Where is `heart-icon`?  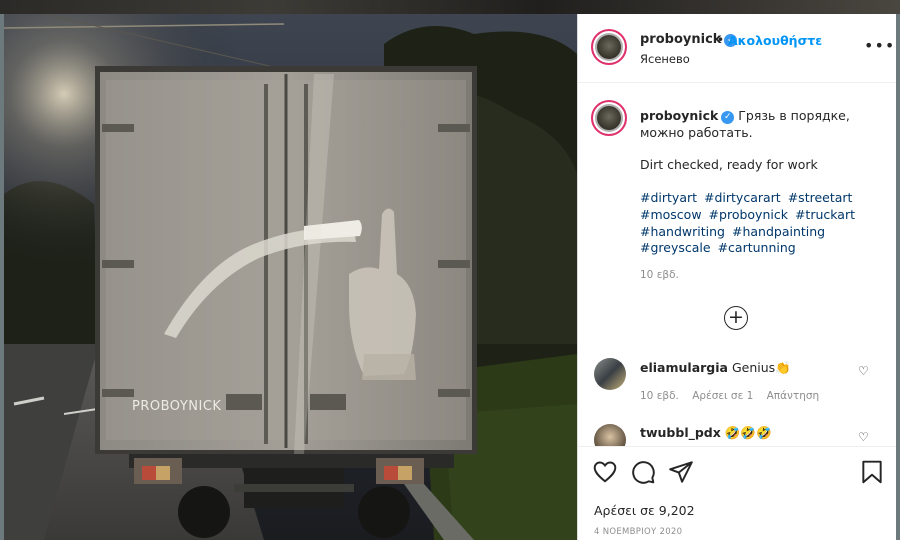 heart-icon is located at coordinates (605, 472).